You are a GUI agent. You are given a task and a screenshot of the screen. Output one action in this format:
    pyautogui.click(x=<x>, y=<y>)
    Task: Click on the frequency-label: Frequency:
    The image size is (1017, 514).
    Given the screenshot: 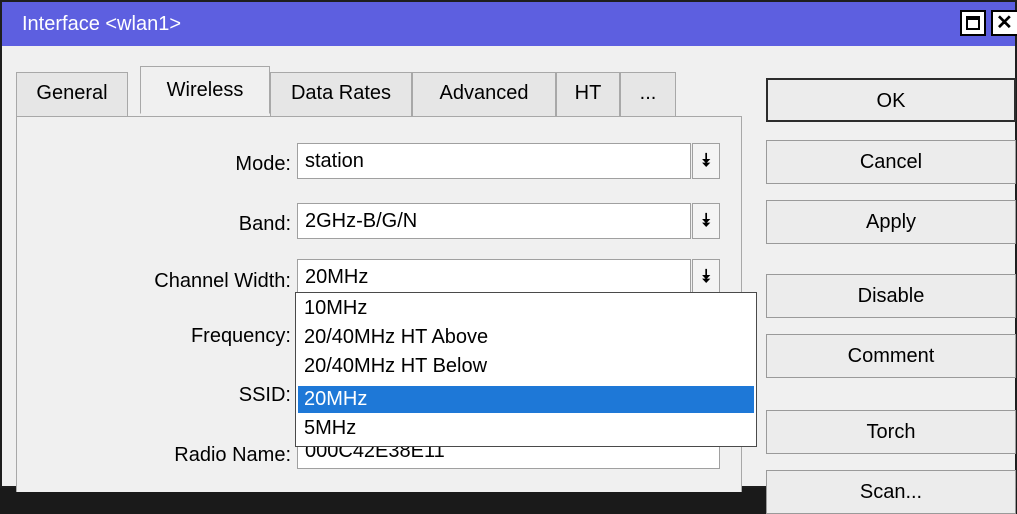 What is the action you would take?
    pyautogui.click(x=240, y=336)
    